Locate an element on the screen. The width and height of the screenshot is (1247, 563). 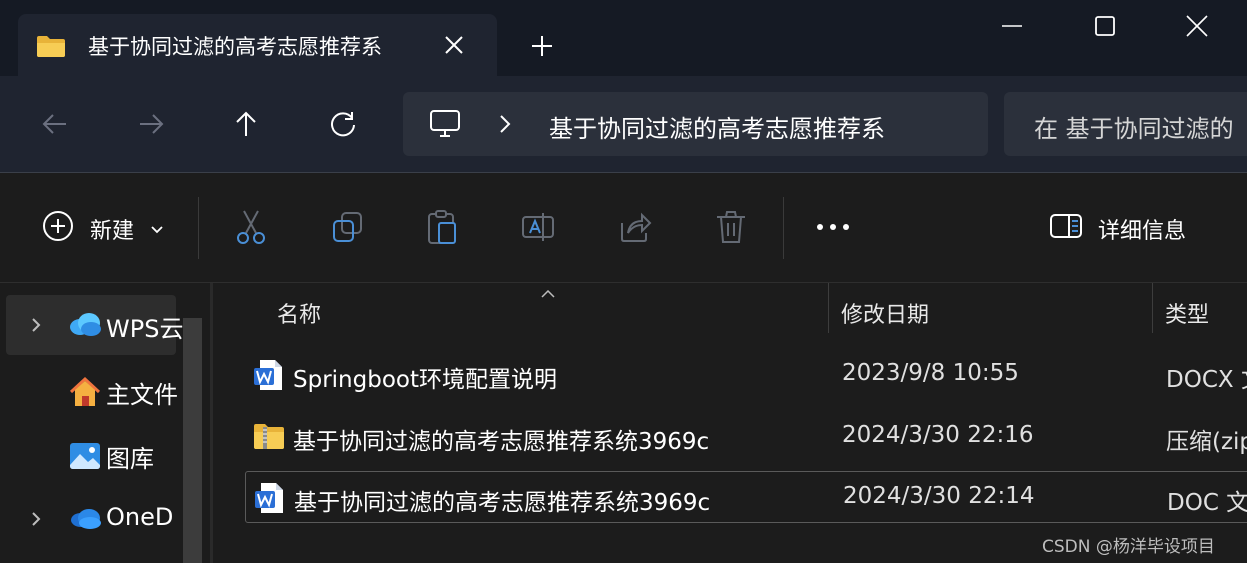
column-header-type: 类型 is located at coordinates (1187, 313).